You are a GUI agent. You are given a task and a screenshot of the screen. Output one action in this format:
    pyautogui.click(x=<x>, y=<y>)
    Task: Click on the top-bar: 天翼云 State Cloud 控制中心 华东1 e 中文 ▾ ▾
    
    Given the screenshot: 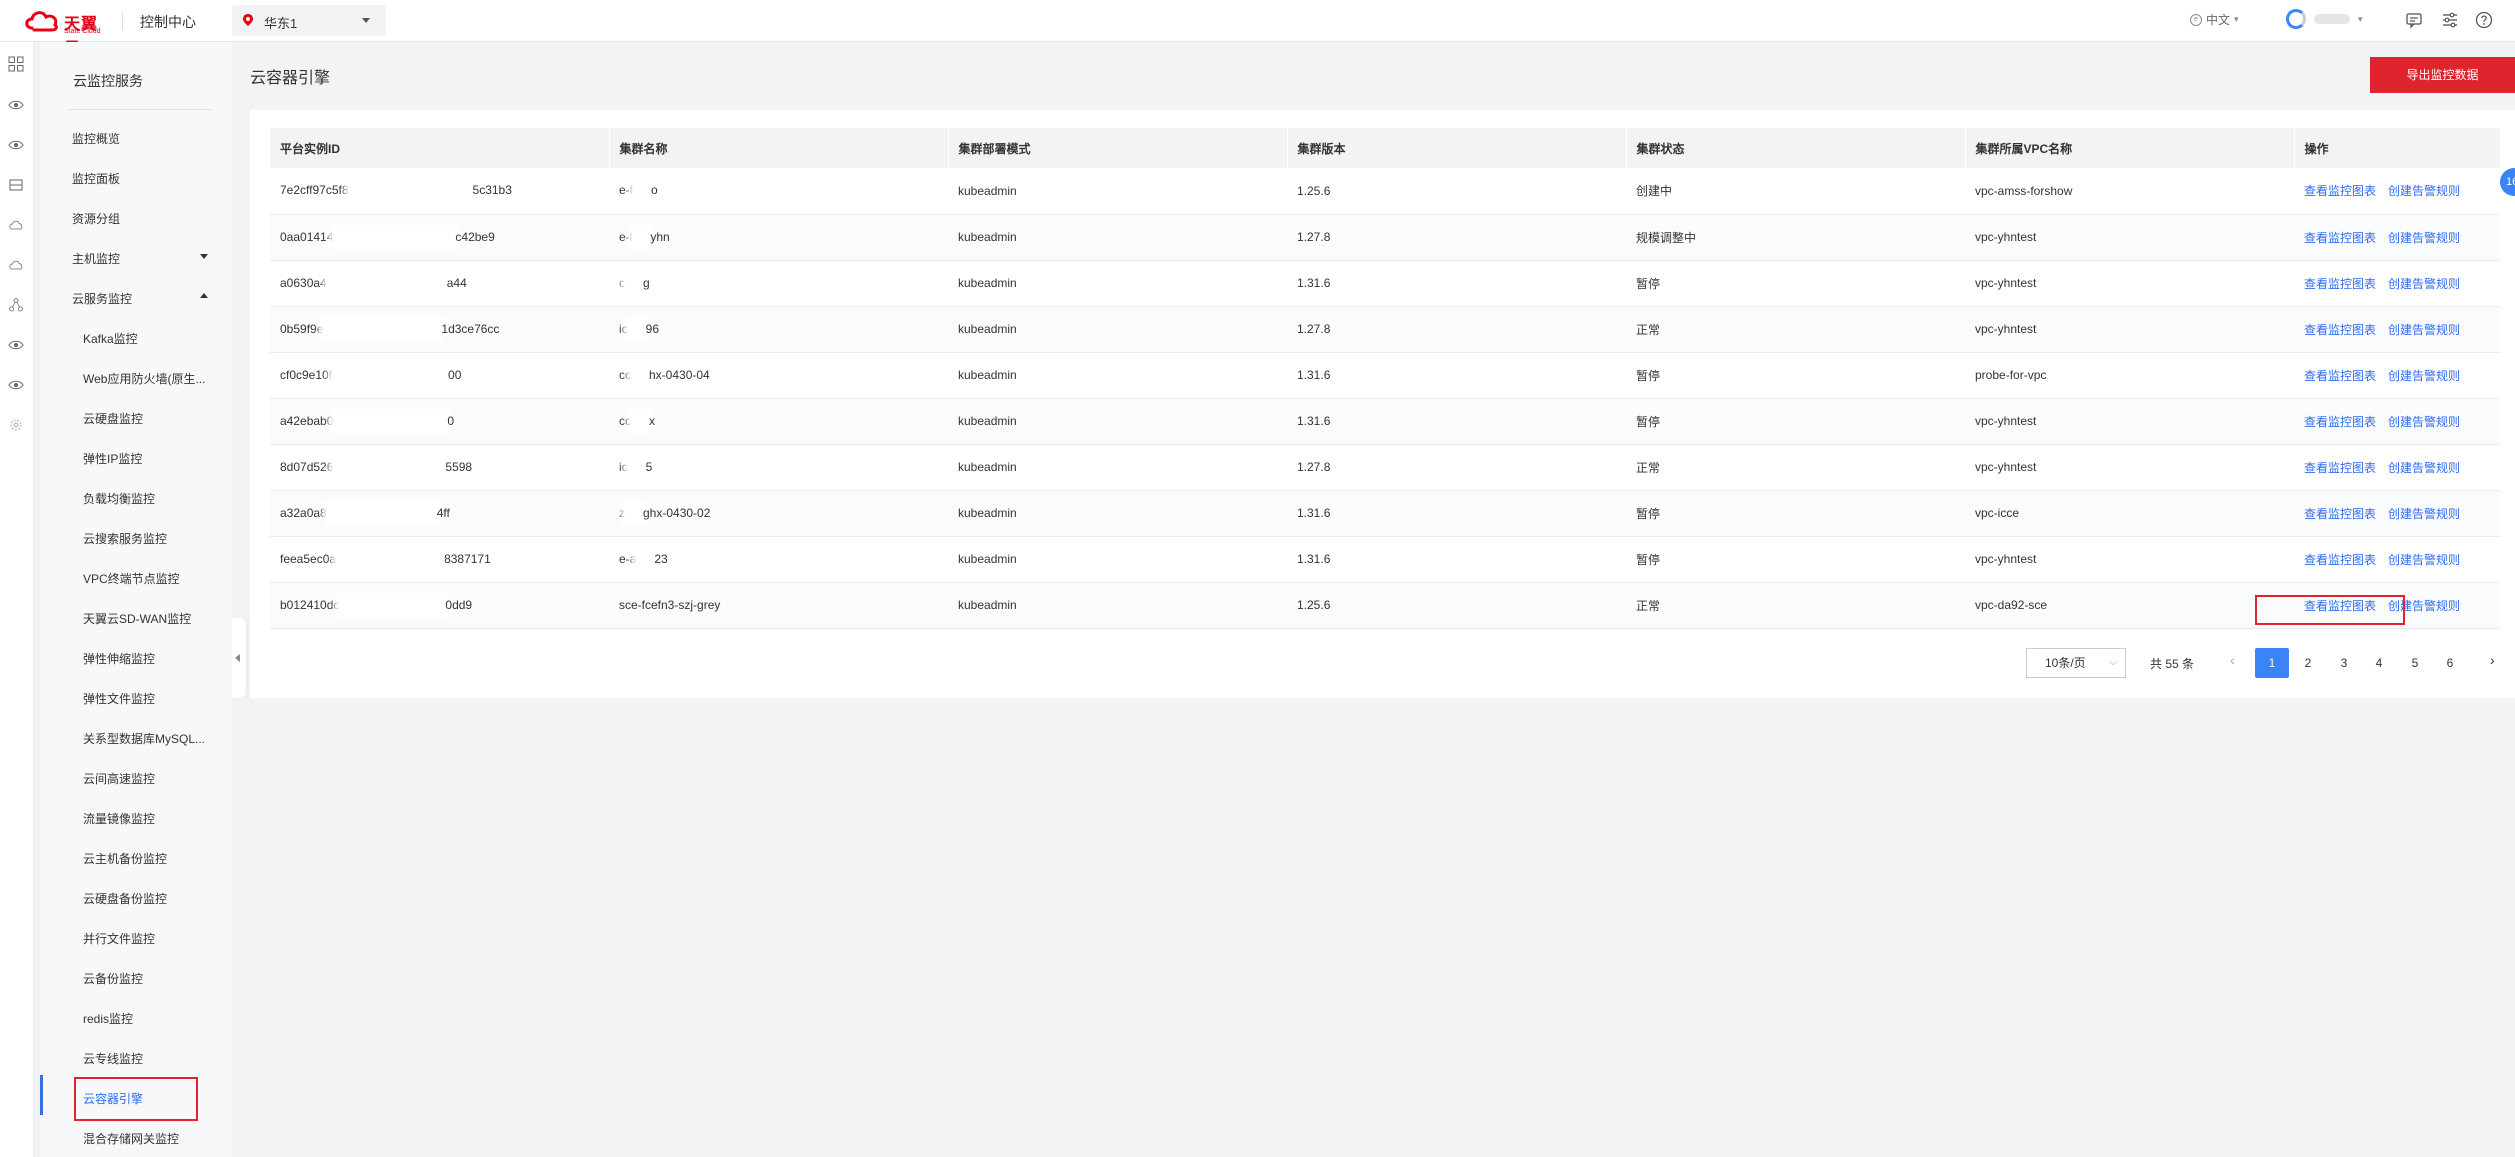 What is the action you would take?
    pyautogui.click(x=1257, y=28)
    